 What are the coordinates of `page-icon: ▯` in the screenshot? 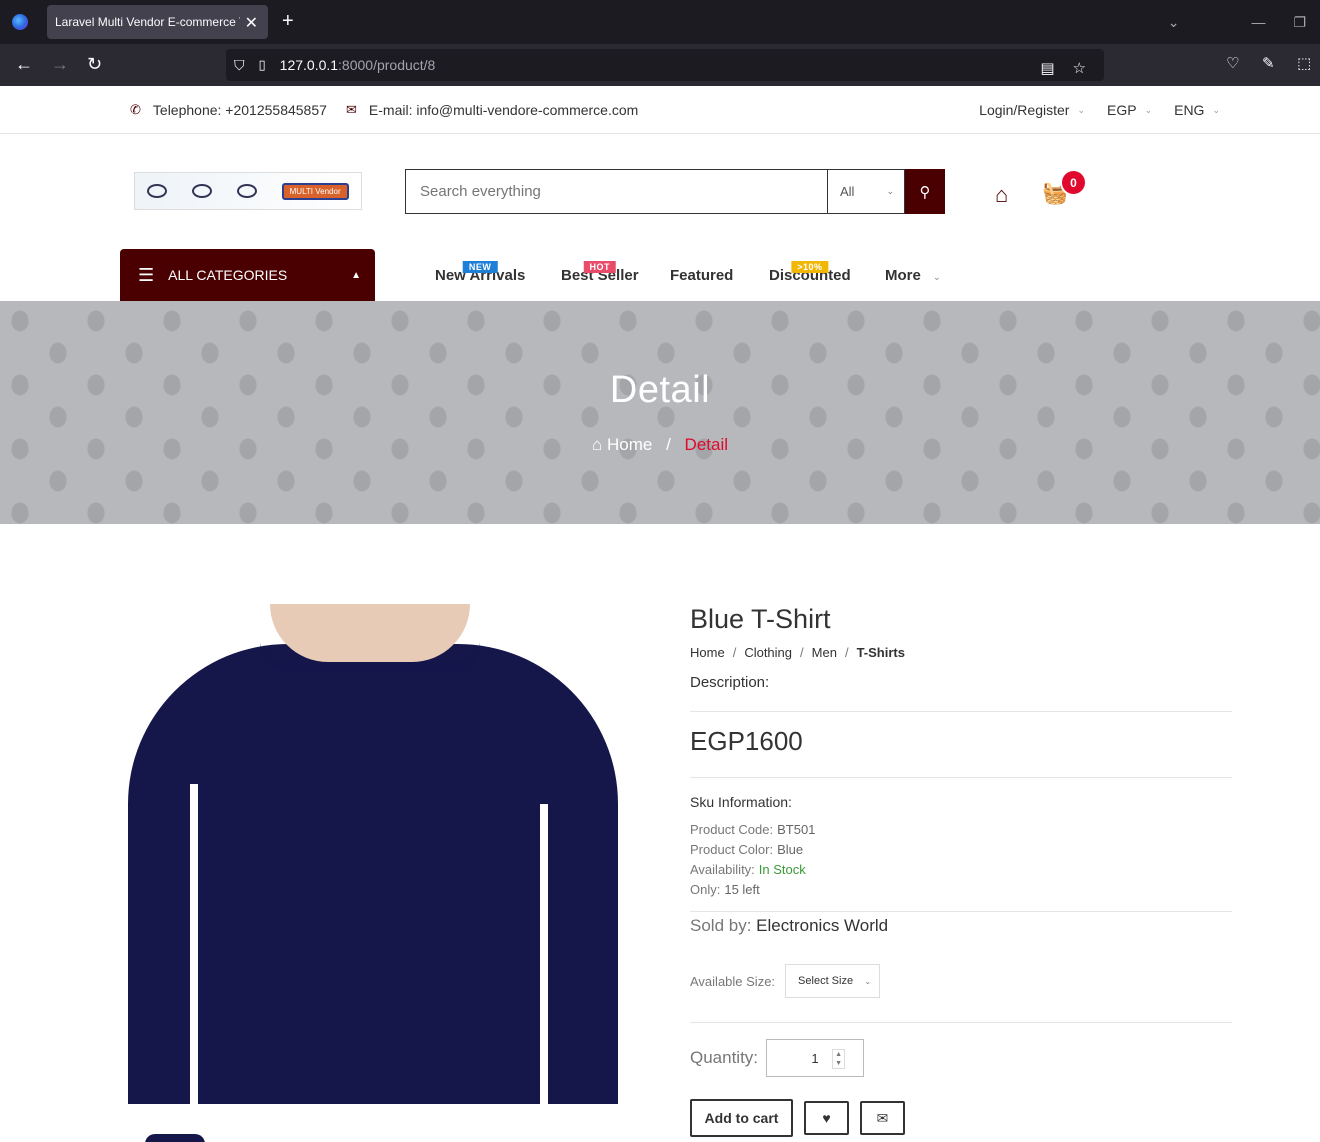 It's located at (262, 64).